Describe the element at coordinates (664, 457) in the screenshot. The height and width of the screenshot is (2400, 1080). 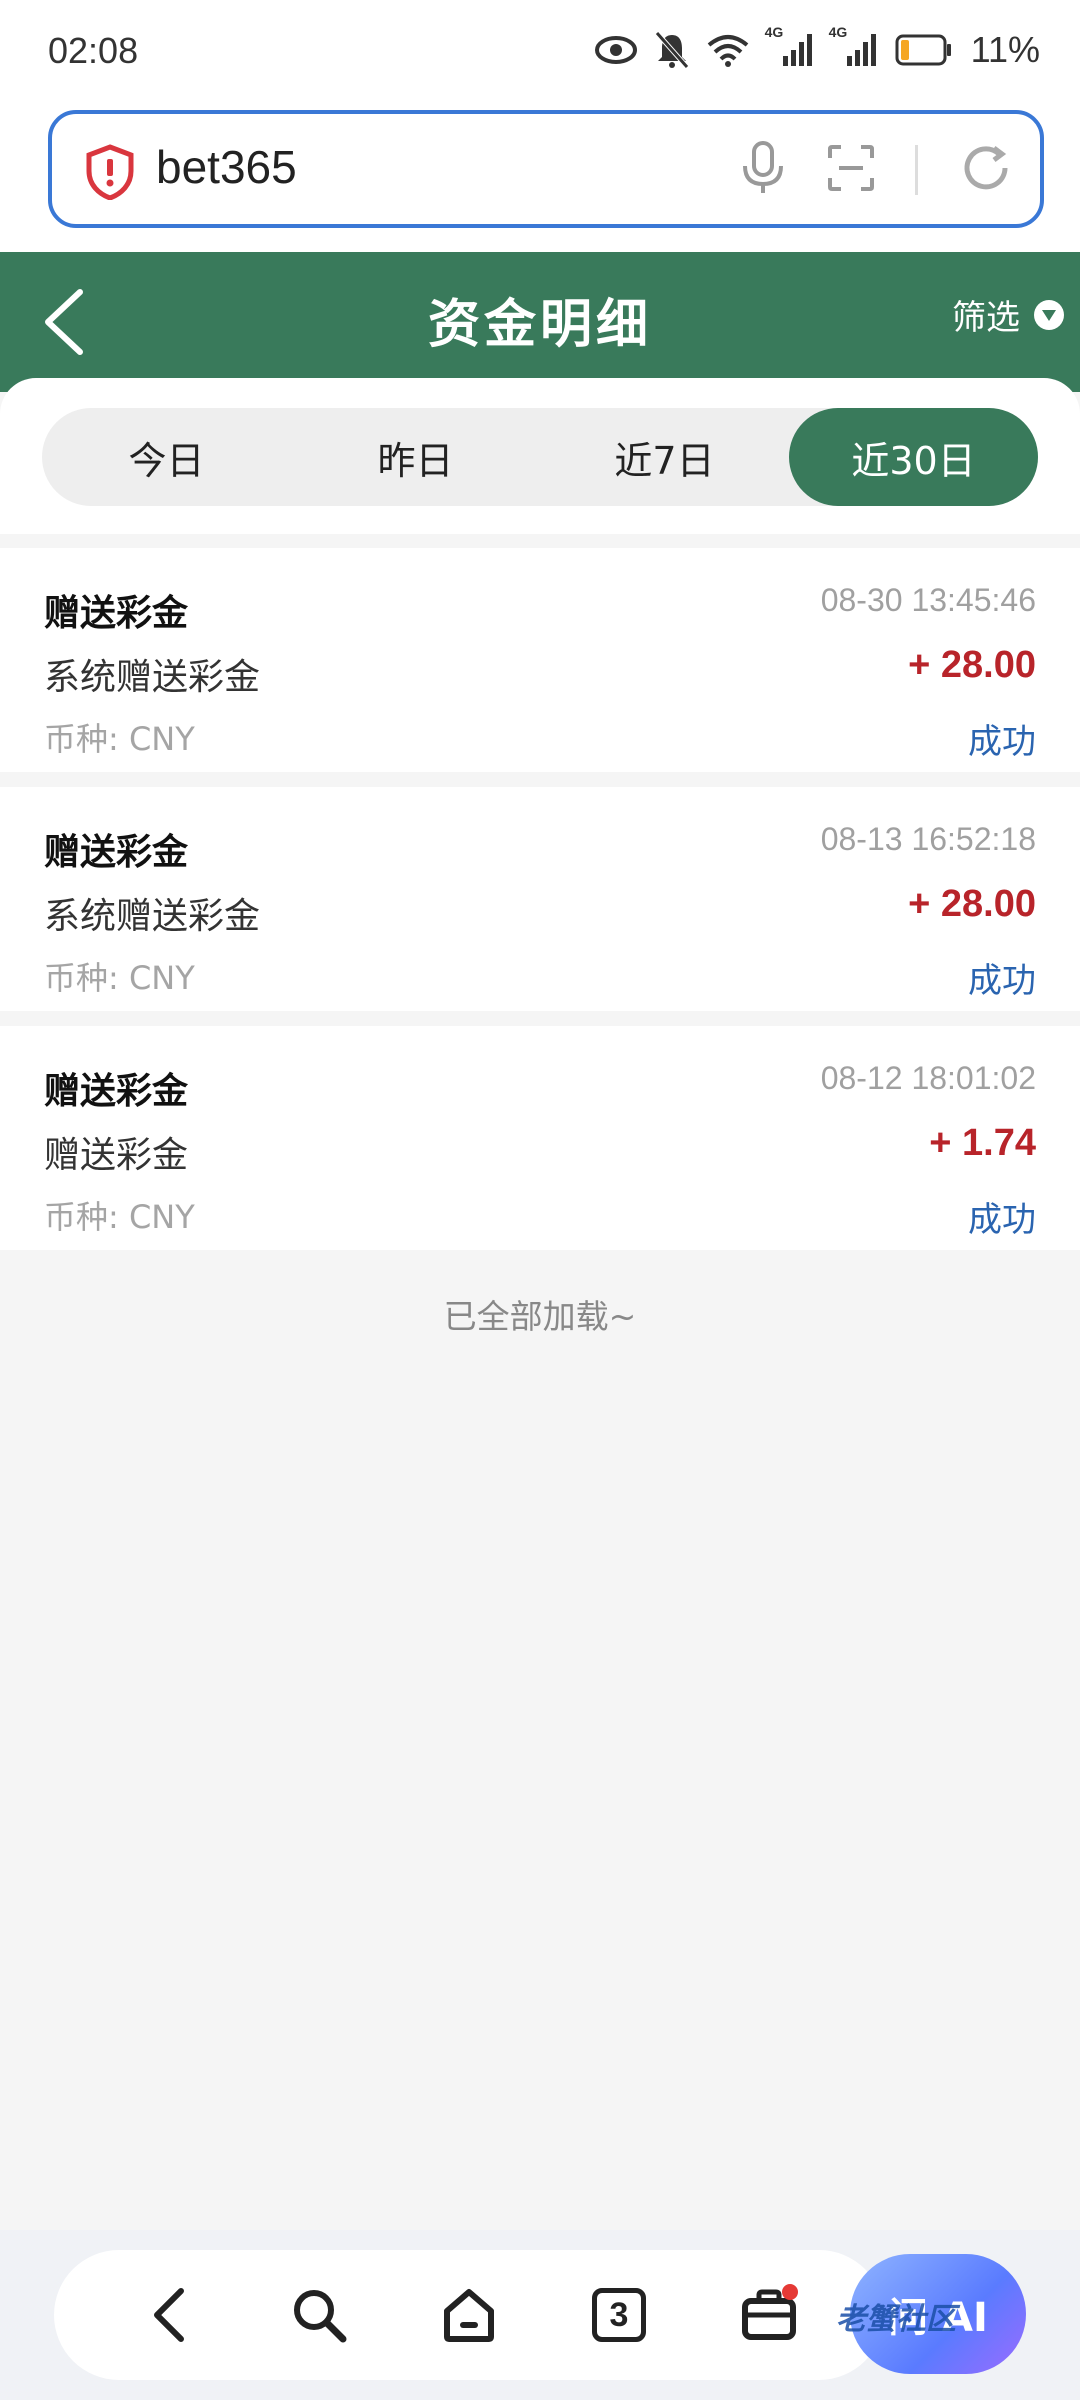
I see `tab-last-7-days: 近7日` at that location.